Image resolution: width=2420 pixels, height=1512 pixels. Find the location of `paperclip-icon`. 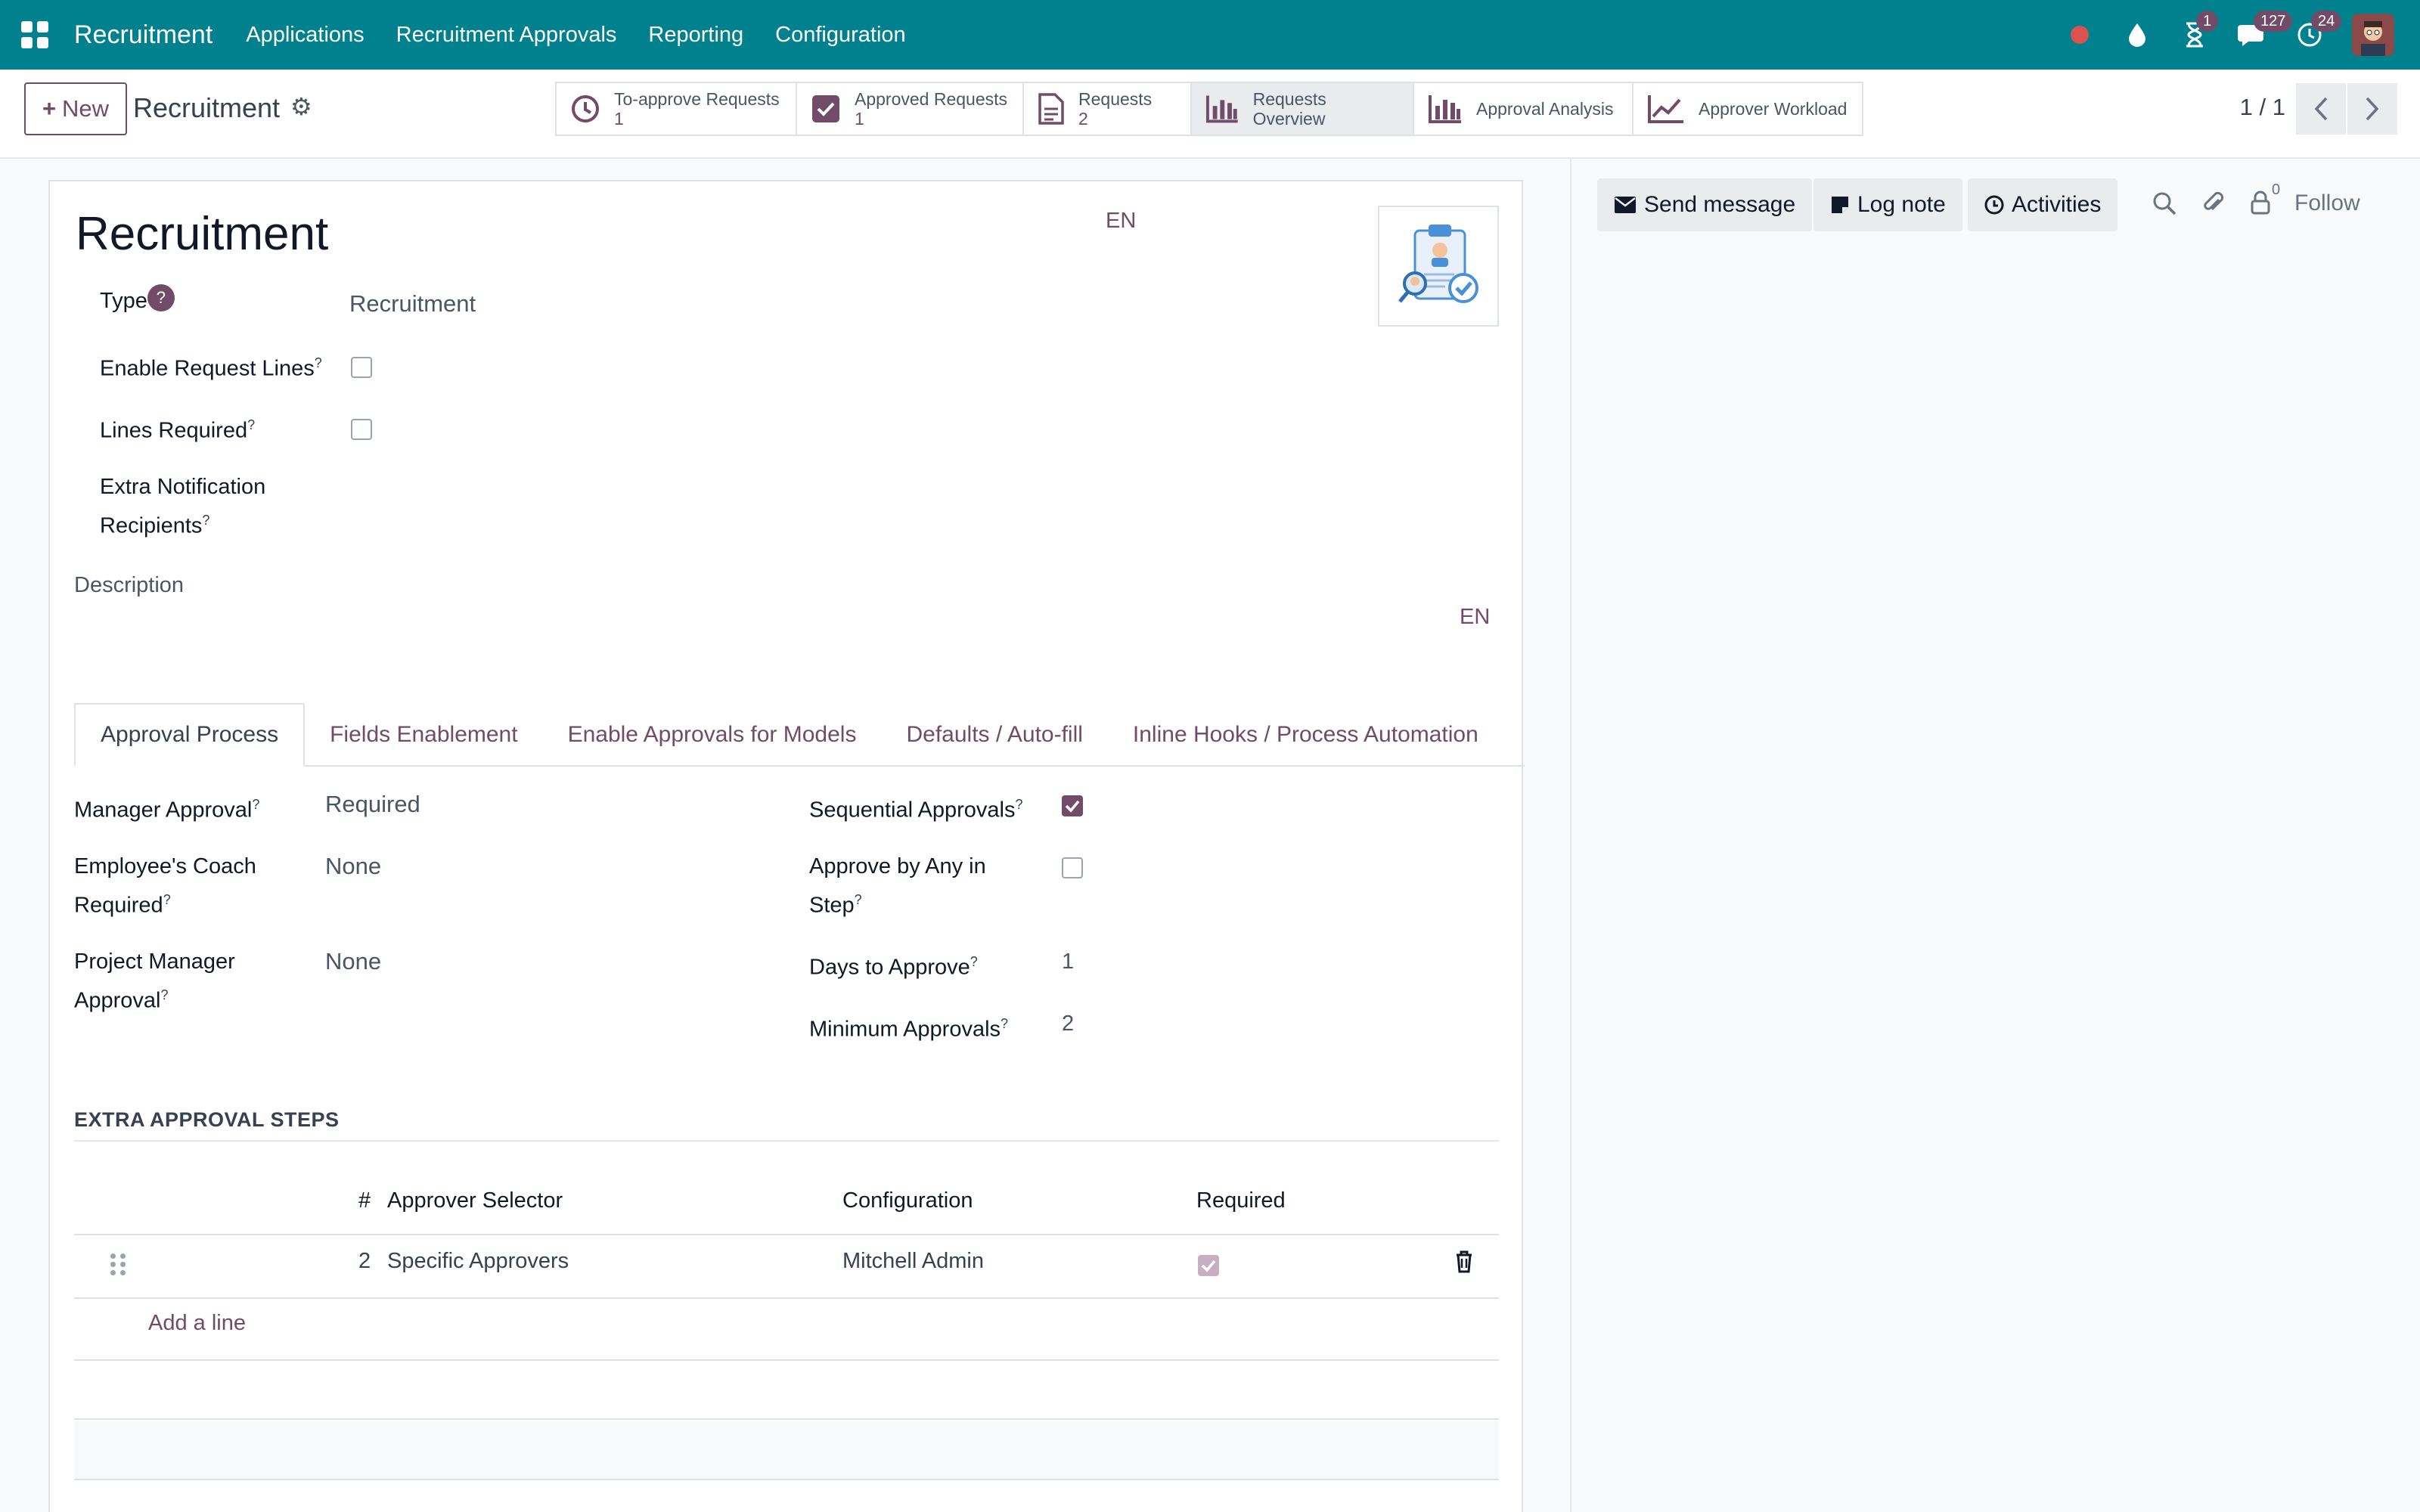

paperclip-icon is located at coordinates (2213, 203).